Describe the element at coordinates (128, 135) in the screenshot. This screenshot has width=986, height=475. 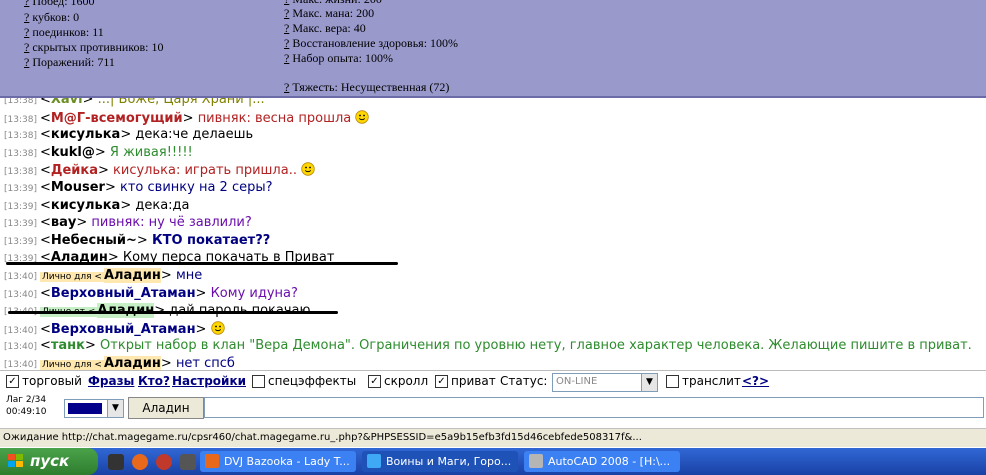
I see `chat-message: [13:38] <кисулька> дека:че делаешь` at that location.